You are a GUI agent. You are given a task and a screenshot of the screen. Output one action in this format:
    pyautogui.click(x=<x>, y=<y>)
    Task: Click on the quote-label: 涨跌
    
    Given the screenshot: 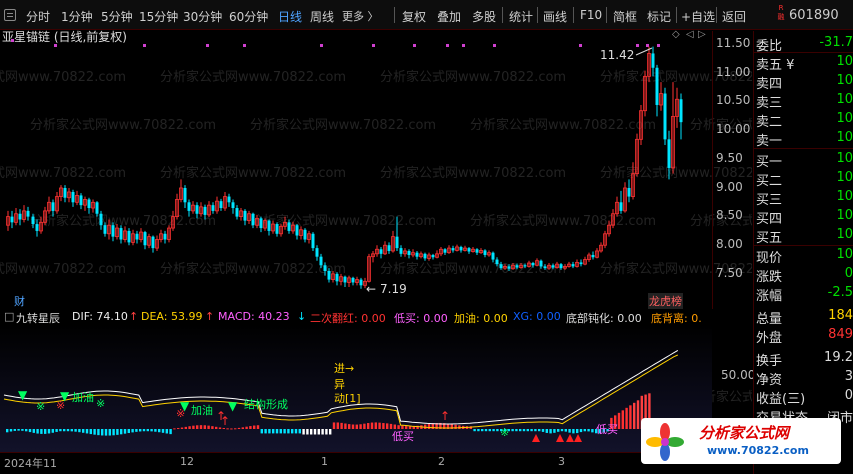 What is the action you would take?
    pyautogui.click(x=769, y=277)
    